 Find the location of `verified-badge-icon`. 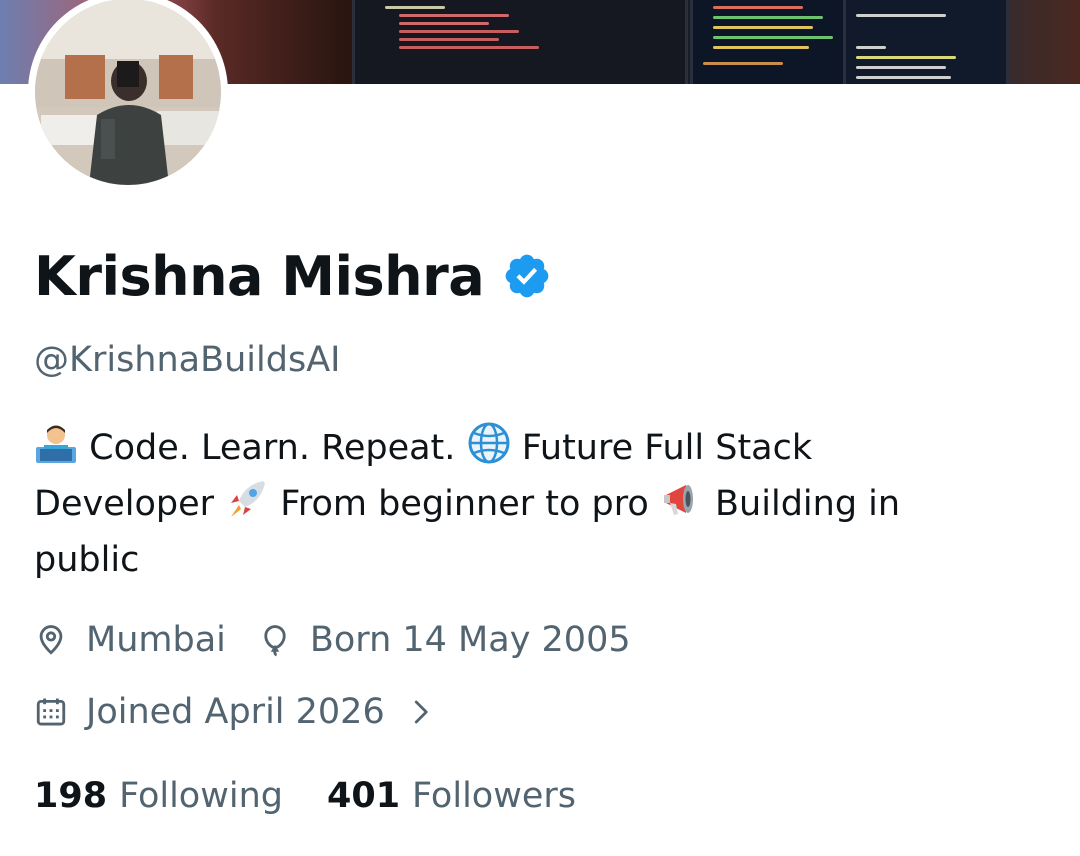

verified-badge-icon is located at coordinates (527, 276).